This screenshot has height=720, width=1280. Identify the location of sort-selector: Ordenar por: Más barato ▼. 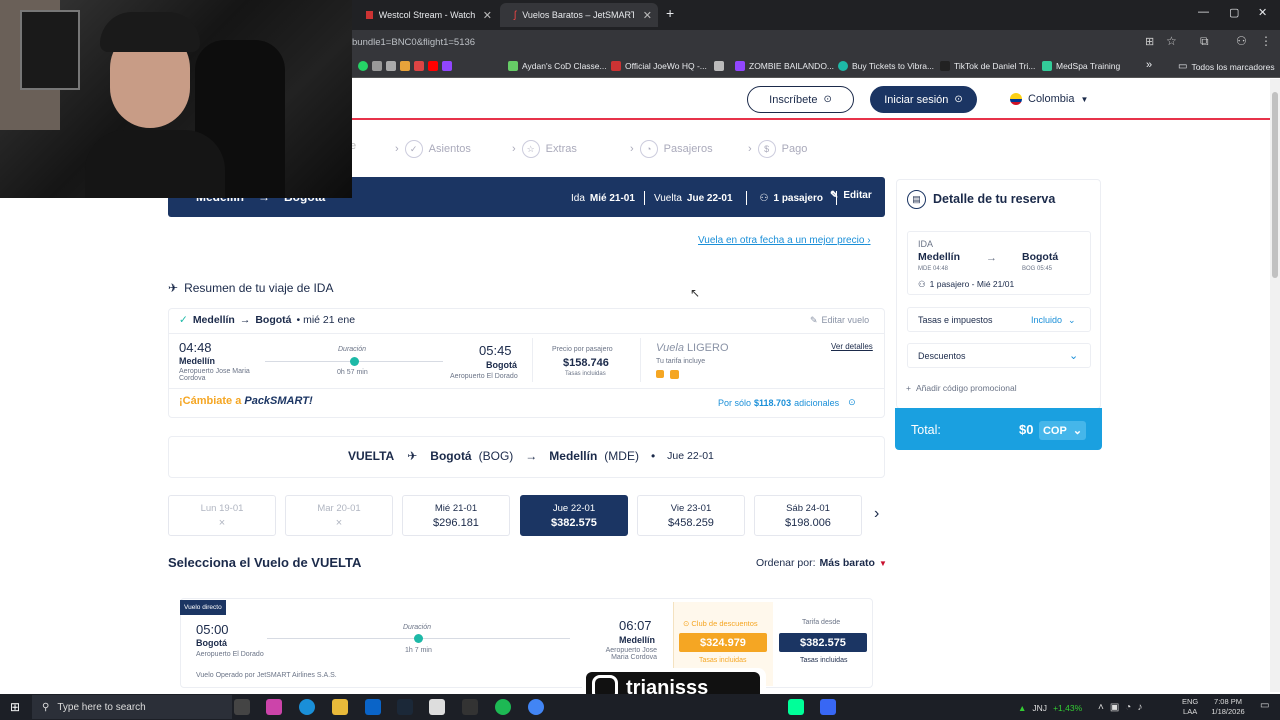
(821, 563).